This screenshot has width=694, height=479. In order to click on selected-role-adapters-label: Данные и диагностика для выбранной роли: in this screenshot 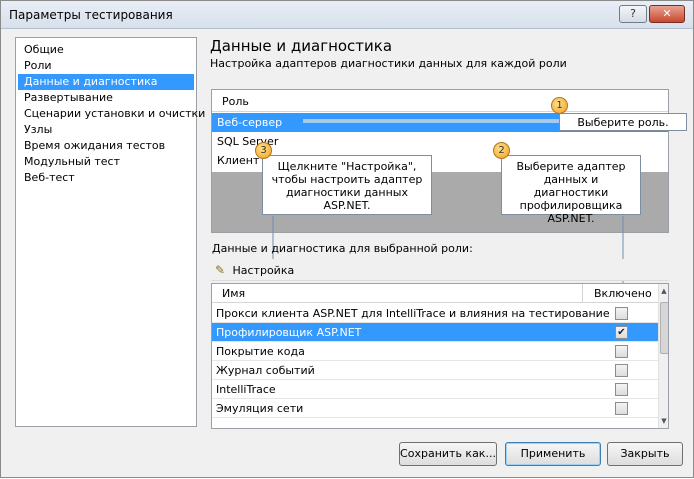, I will do `click(342, 248)`.